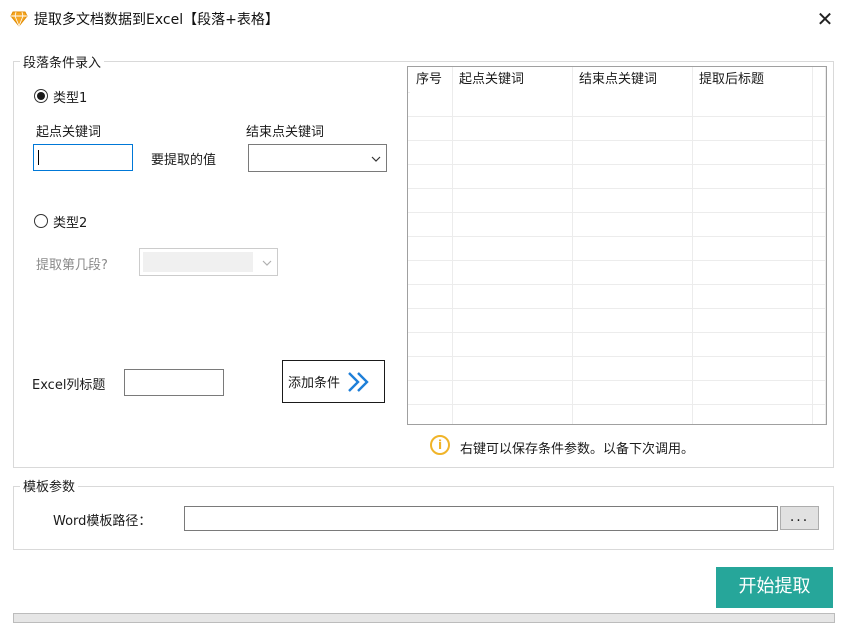  What do you see at coordinates (198, 262) in the screenshot?
I see `disabled-select-fill` at bounding box center [198, 262].